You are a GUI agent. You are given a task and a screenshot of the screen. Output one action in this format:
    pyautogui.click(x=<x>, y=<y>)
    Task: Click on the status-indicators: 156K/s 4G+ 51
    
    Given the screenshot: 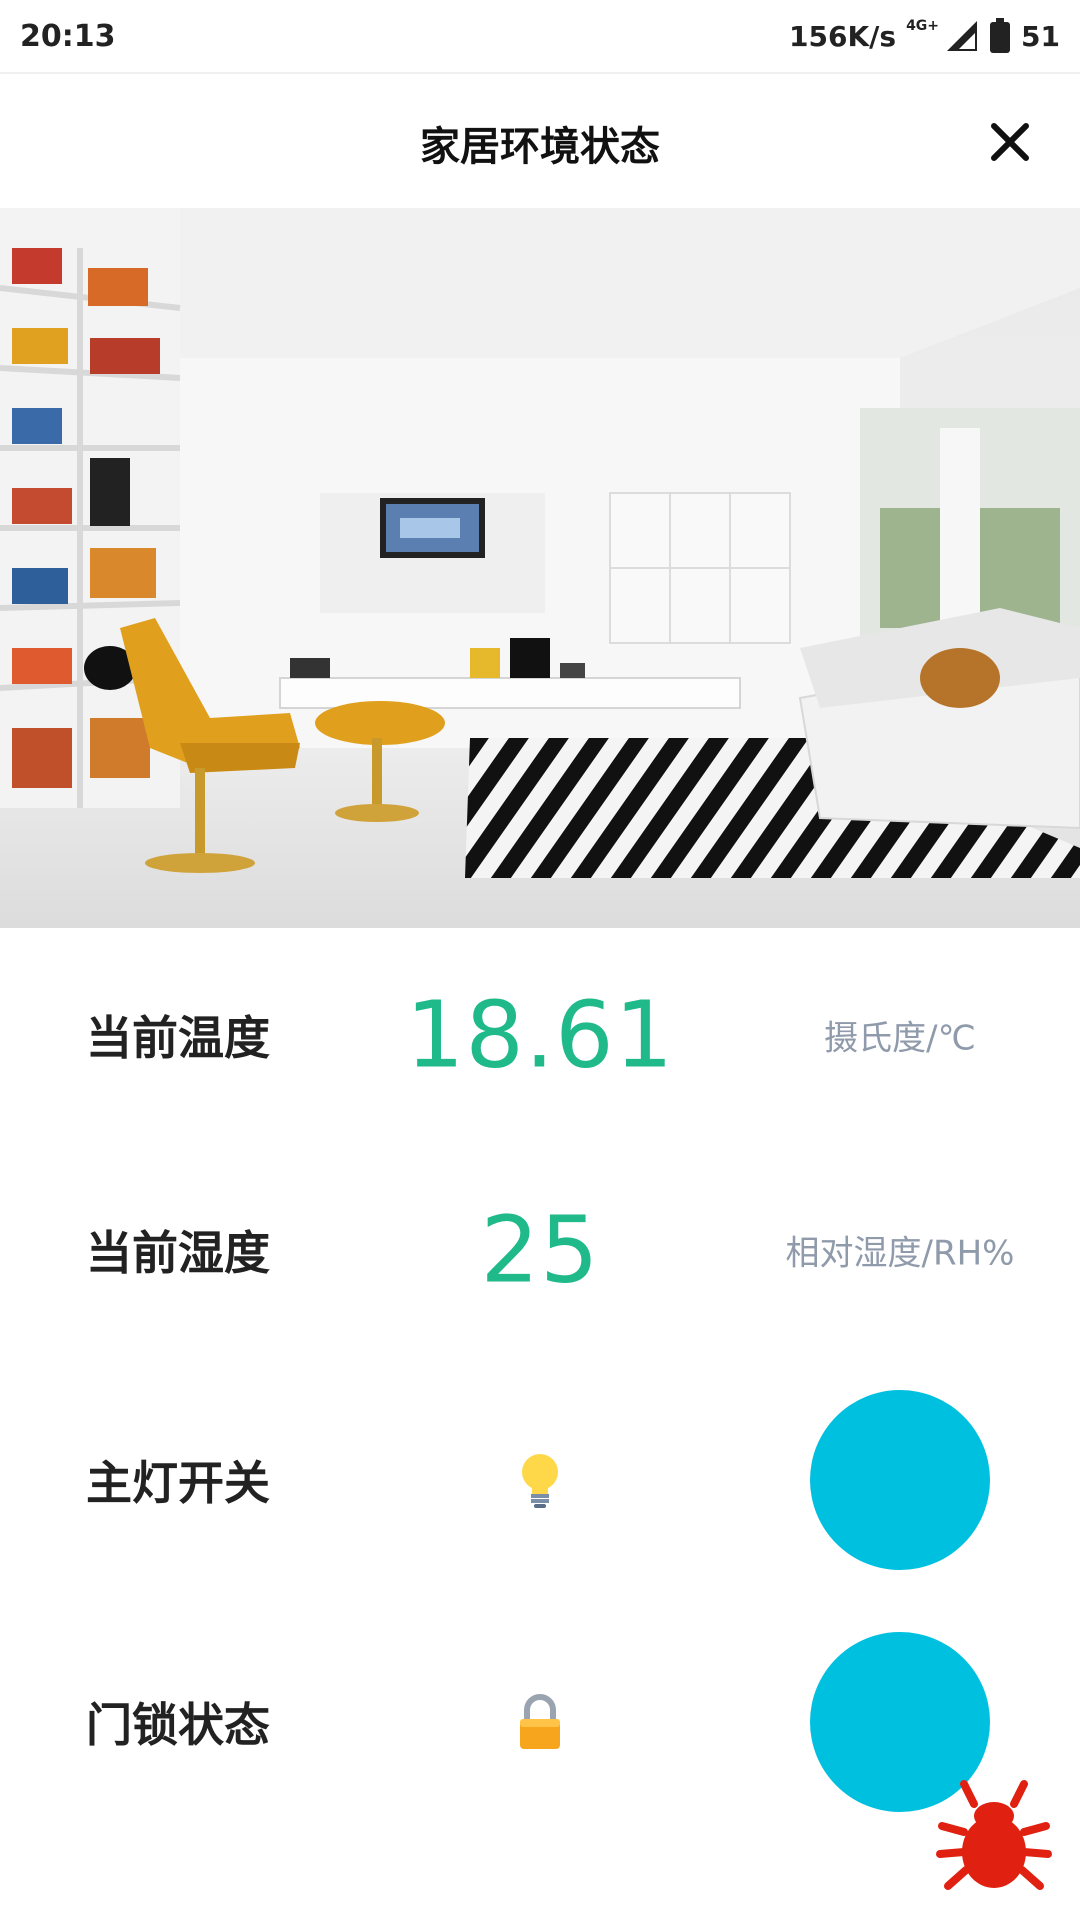 What is the action you would take?
    pyautogui.click(x=924, y=36)
    